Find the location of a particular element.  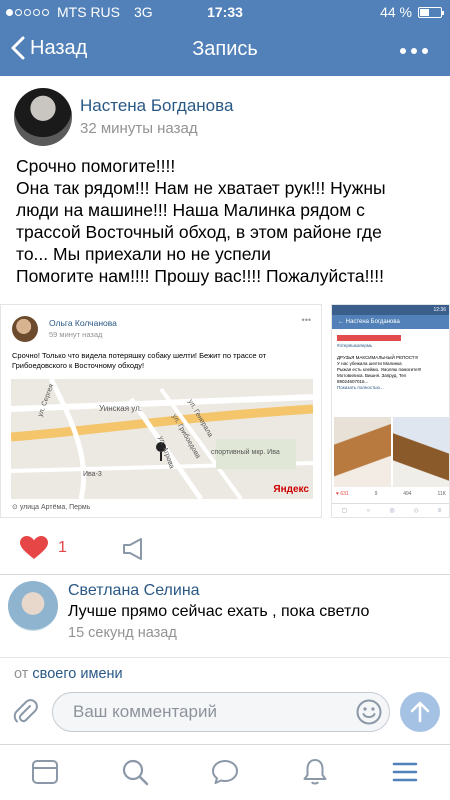

post-as-prefix: от is located at coordinates (21, 674).